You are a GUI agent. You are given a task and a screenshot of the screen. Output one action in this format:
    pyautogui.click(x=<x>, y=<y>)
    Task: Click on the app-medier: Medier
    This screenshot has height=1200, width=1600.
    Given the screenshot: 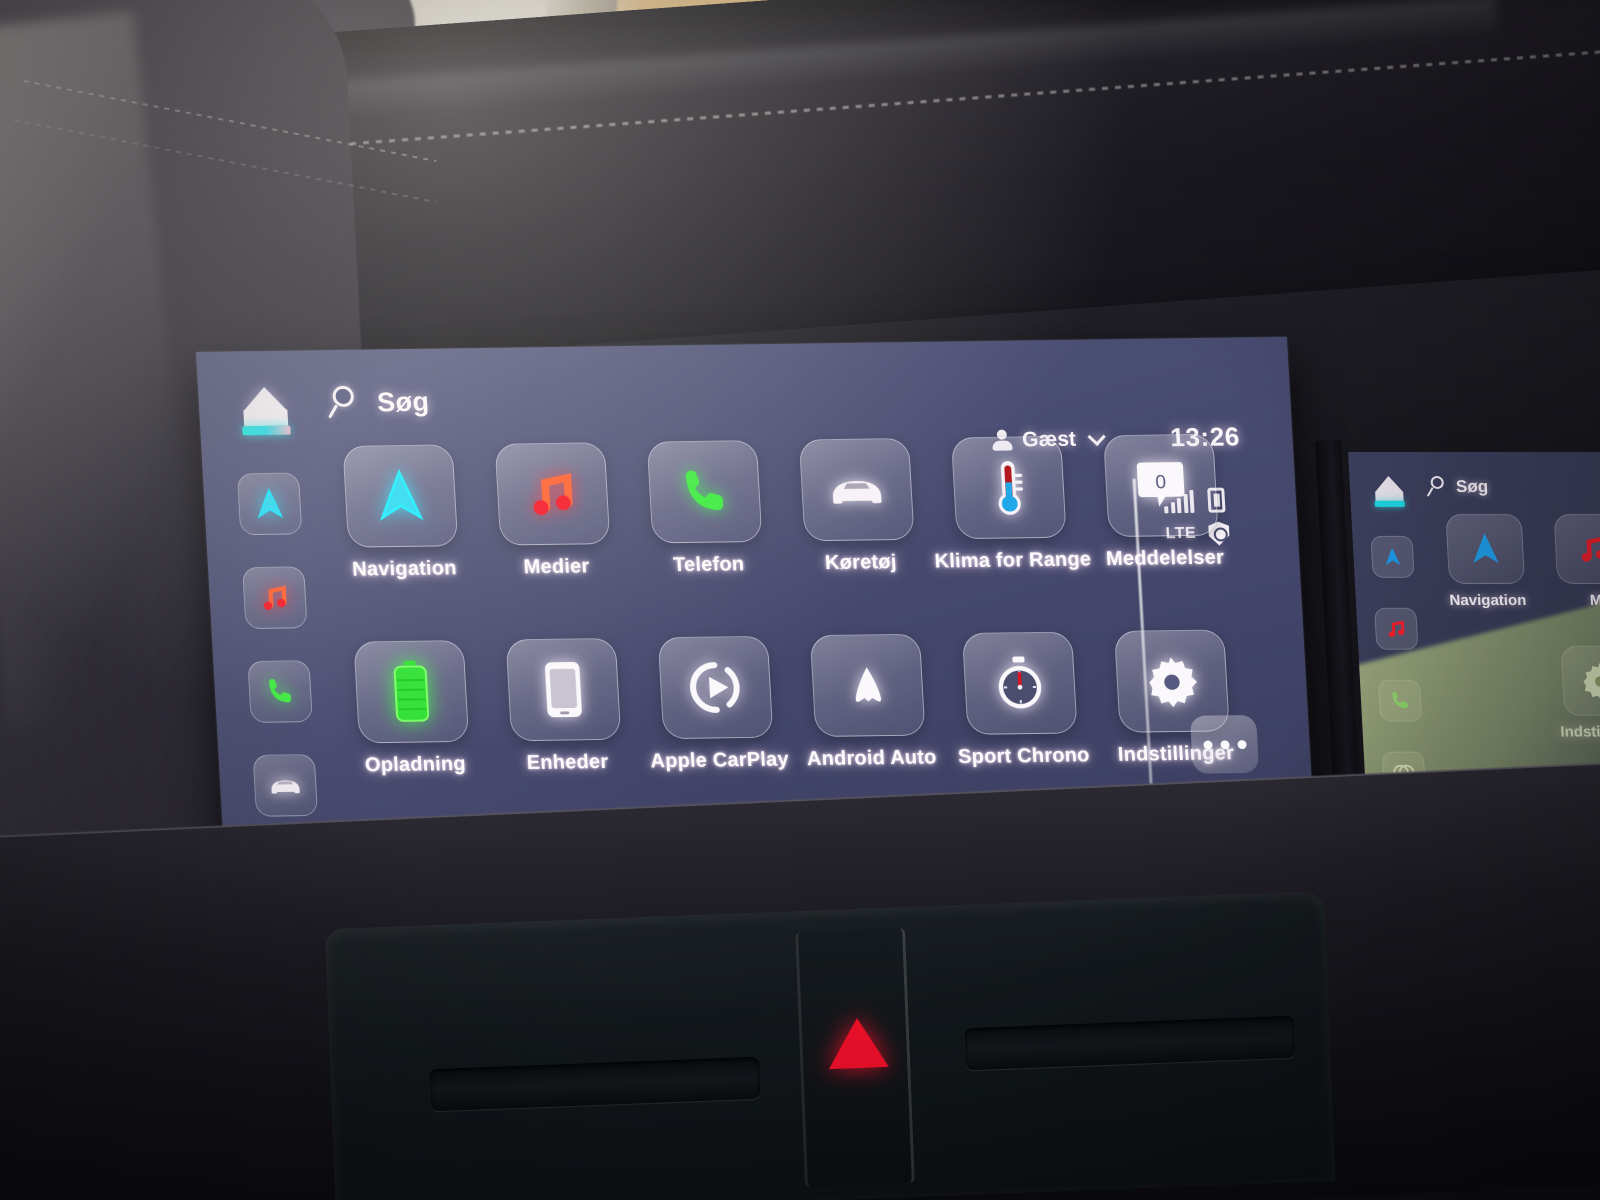 What is the action you would take?
    pyautogui.click(x=555, y=541)
    